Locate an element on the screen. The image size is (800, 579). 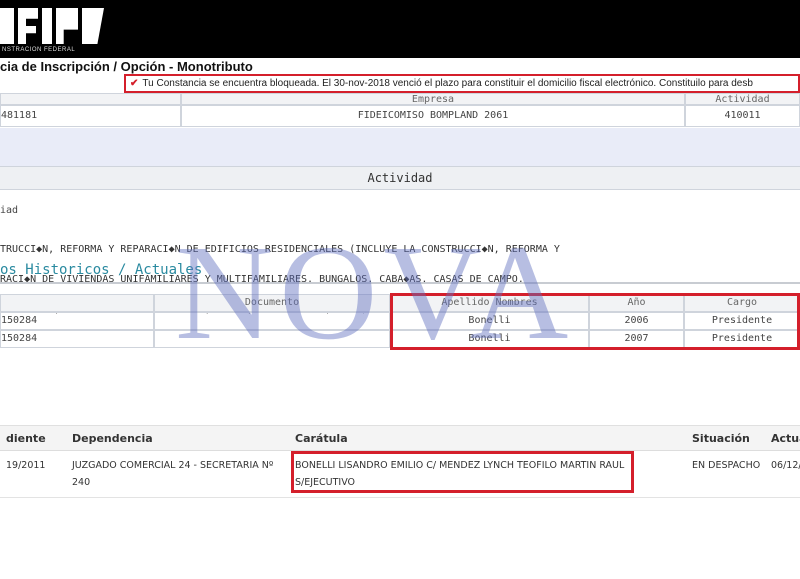
afip-logo is located at coordinates (55, 26).